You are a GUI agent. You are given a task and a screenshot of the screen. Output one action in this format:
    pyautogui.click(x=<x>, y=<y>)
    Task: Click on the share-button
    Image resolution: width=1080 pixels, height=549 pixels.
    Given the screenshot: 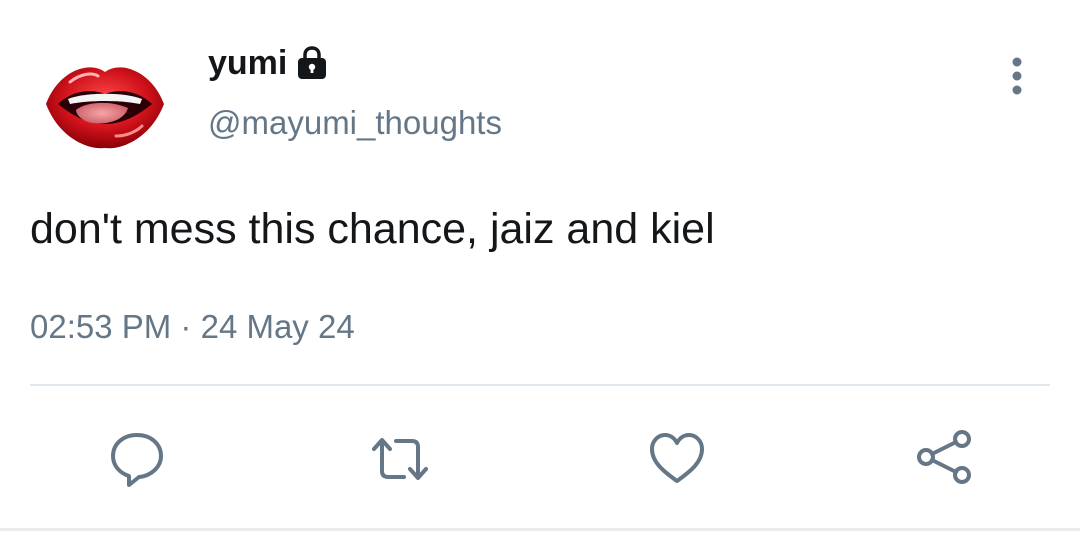 What is the action you would take?
    pyautogui.click(x=944, y=459)
    